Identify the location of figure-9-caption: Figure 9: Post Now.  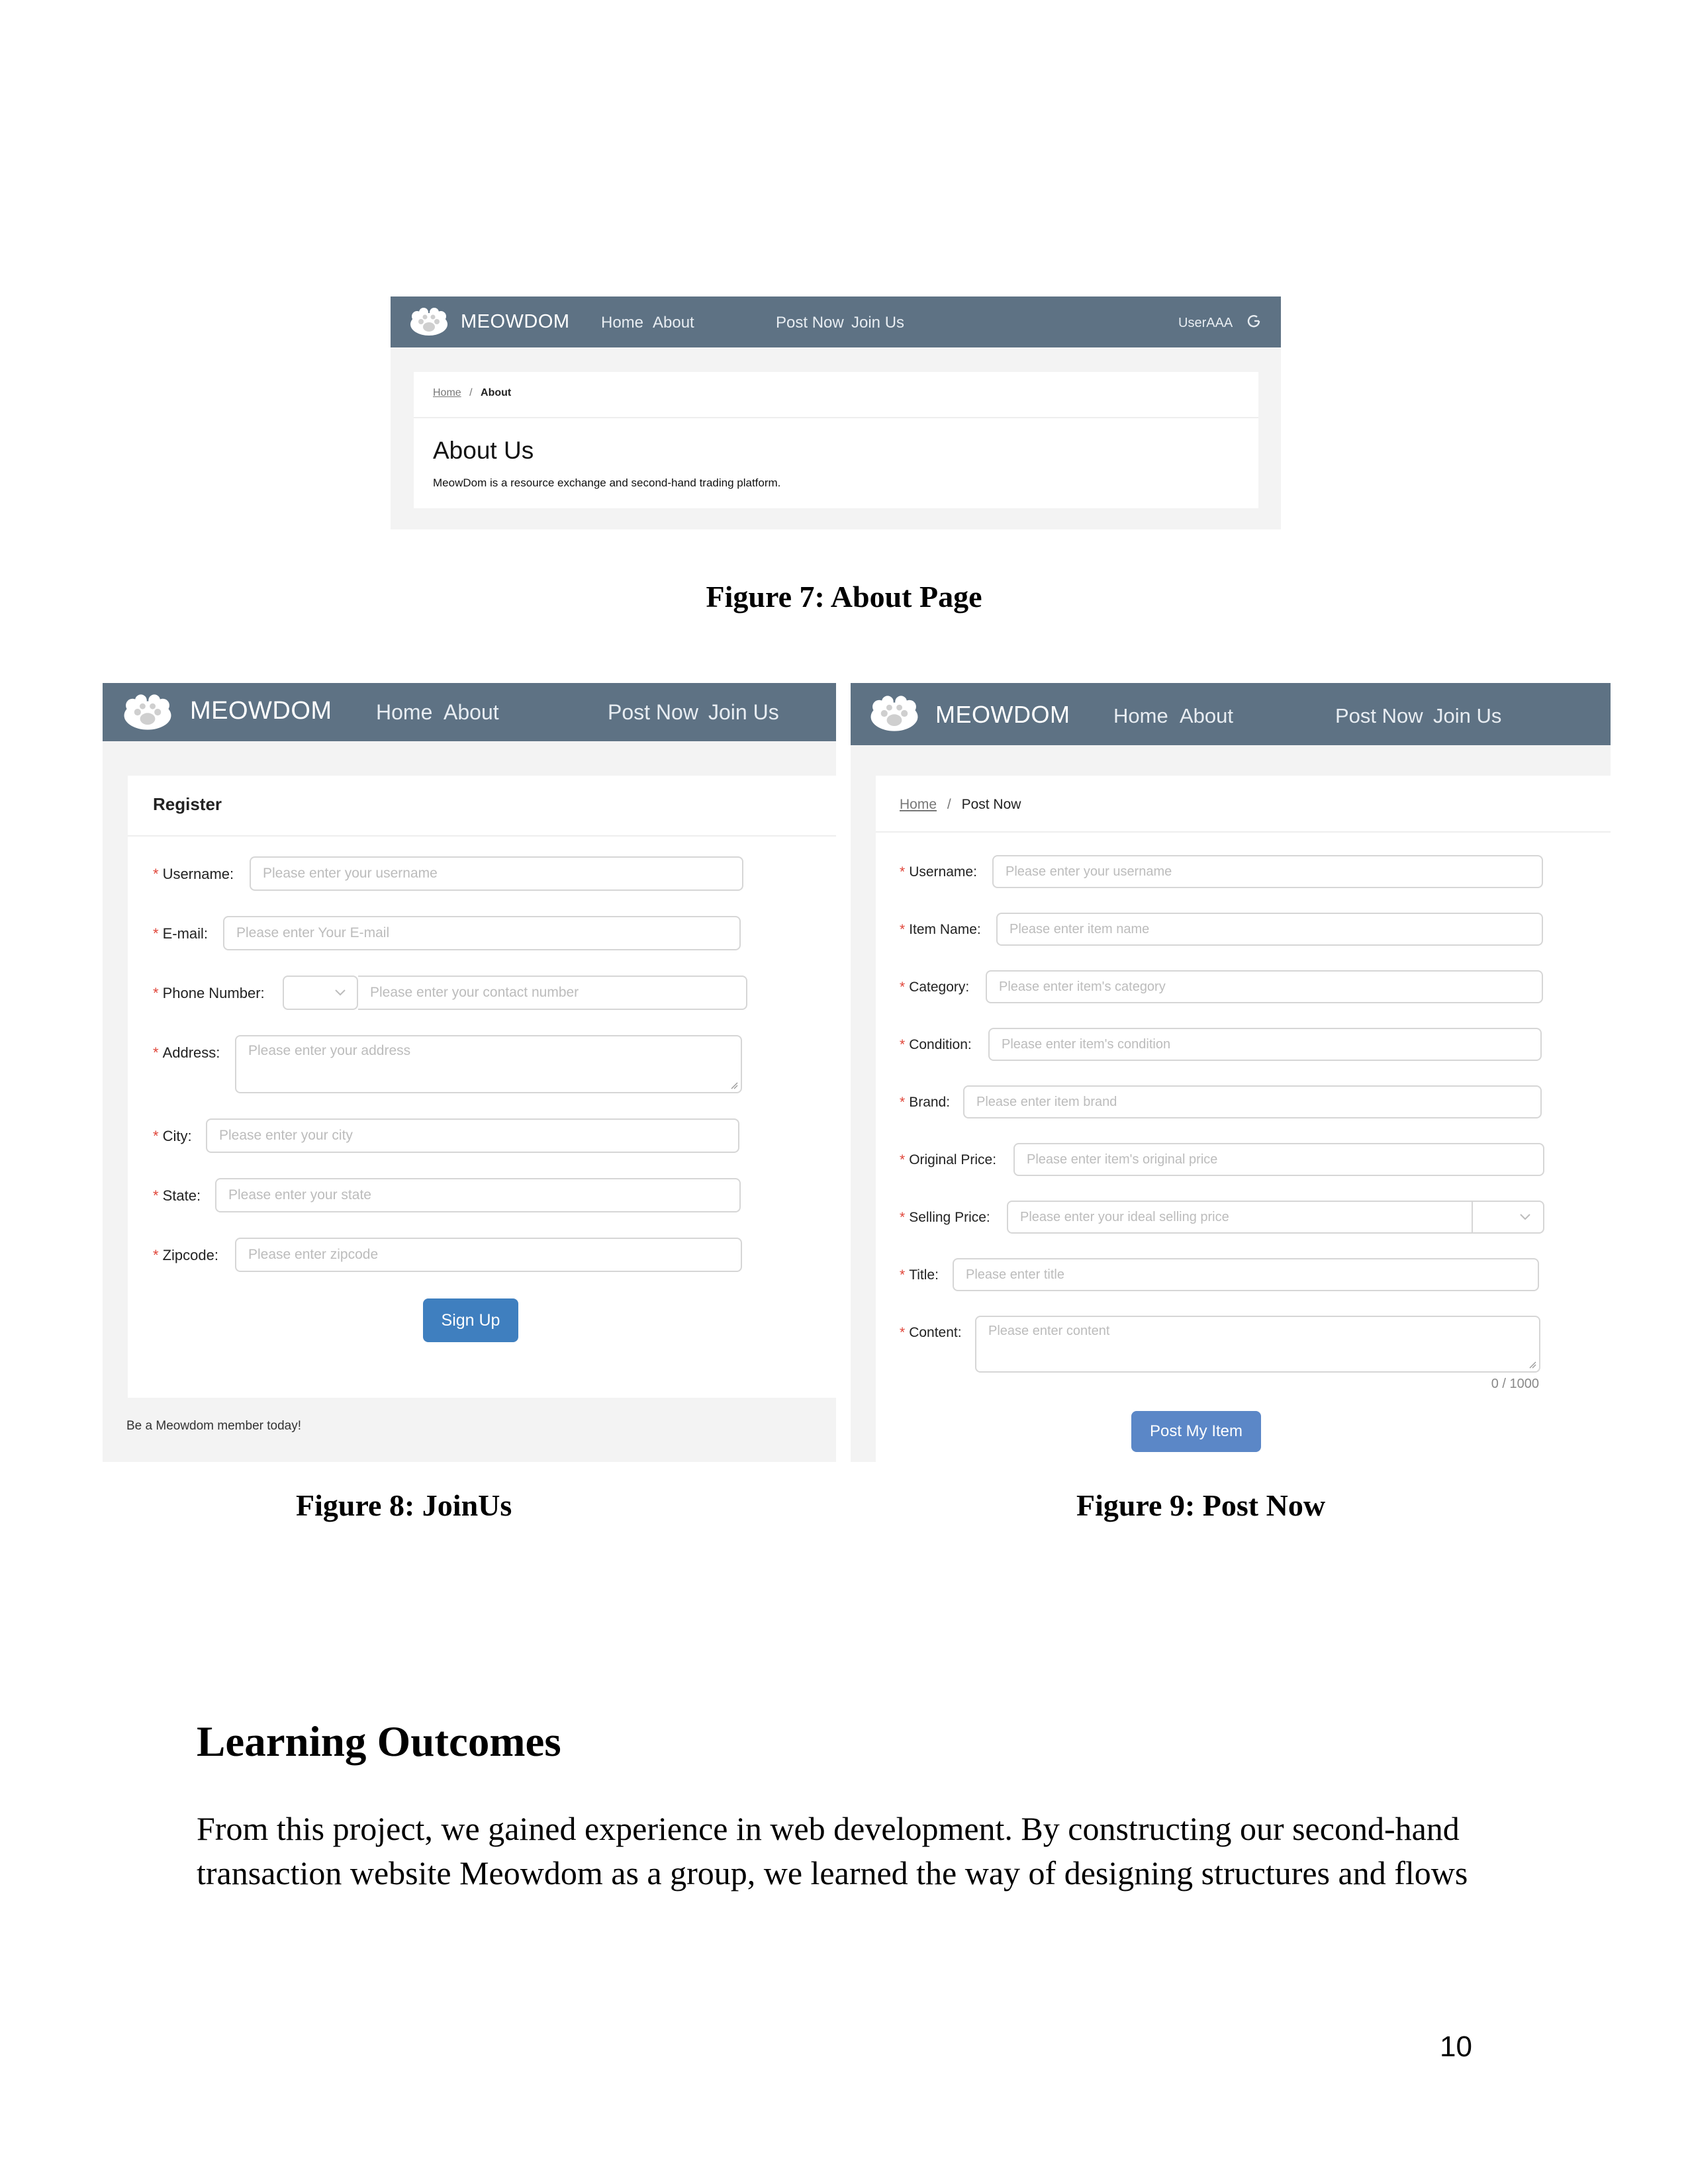
(1201, 1505).